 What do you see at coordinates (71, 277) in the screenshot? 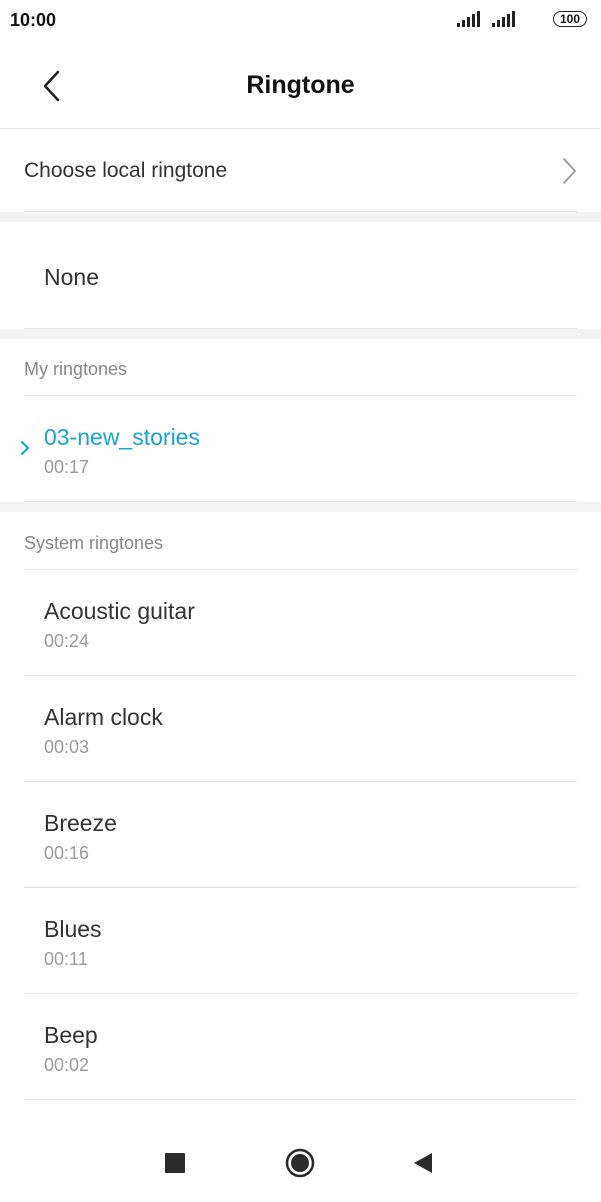
I see `ringtone-none-label: None` at bounding box center [71, 277].